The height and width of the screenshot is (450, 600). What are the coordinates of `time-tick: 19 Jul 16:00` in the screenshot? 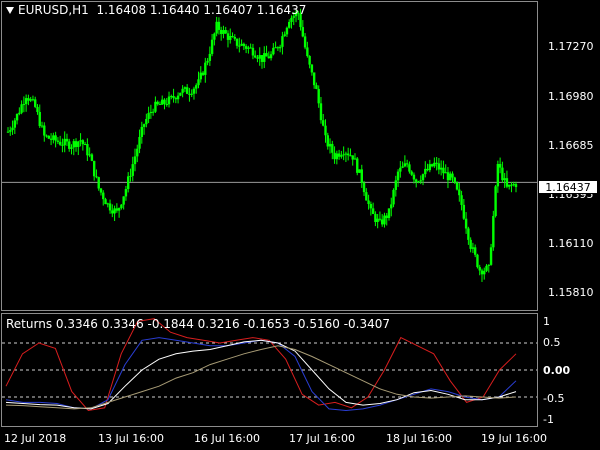 It's located at (514, 438).